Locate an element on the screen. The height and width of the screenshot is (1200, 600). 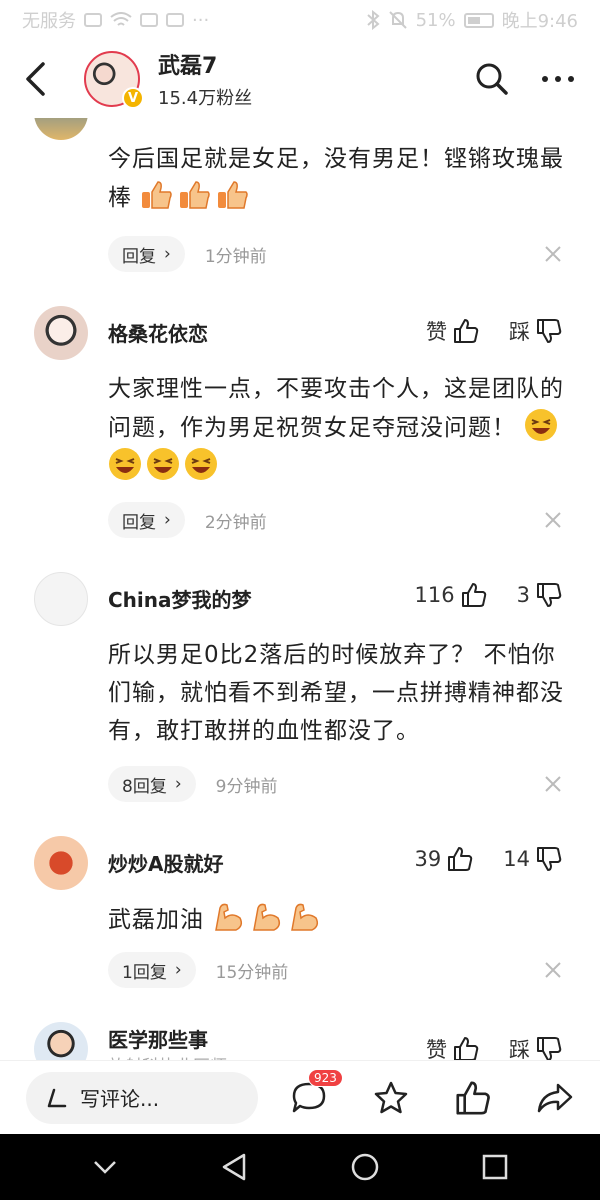
dislike-button: 3 is located at coordinates (539, 595).